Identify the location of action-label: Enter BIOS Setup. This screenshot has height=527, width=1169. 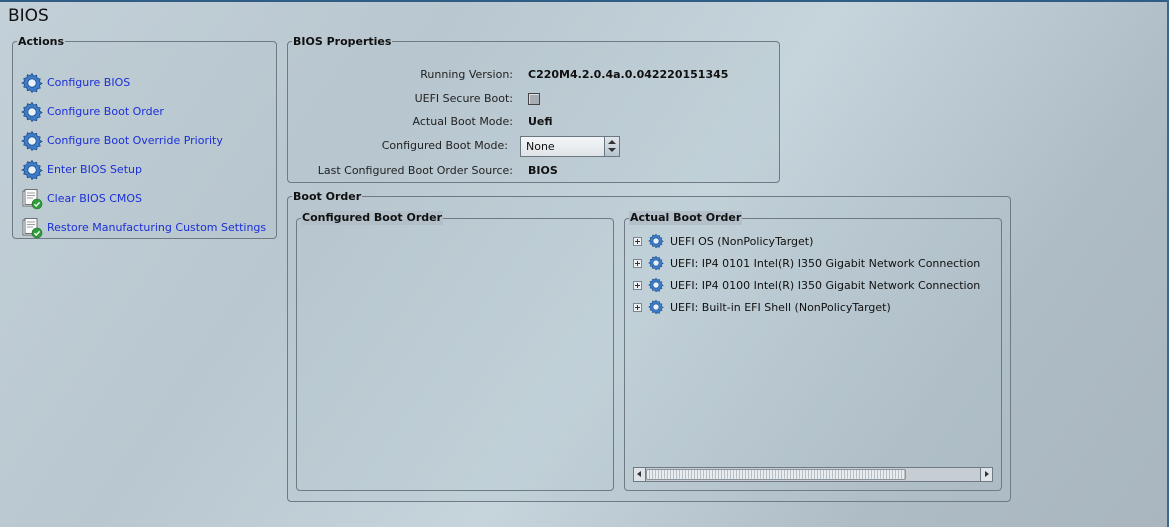
(94, 169).